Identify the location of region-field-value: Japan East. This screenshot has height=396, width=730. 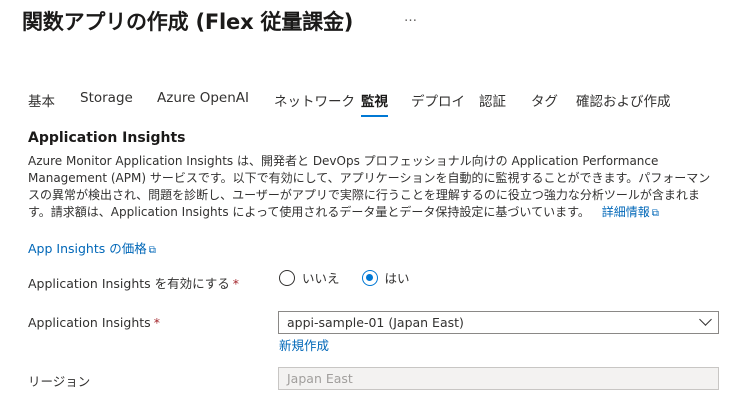
(320, 378).